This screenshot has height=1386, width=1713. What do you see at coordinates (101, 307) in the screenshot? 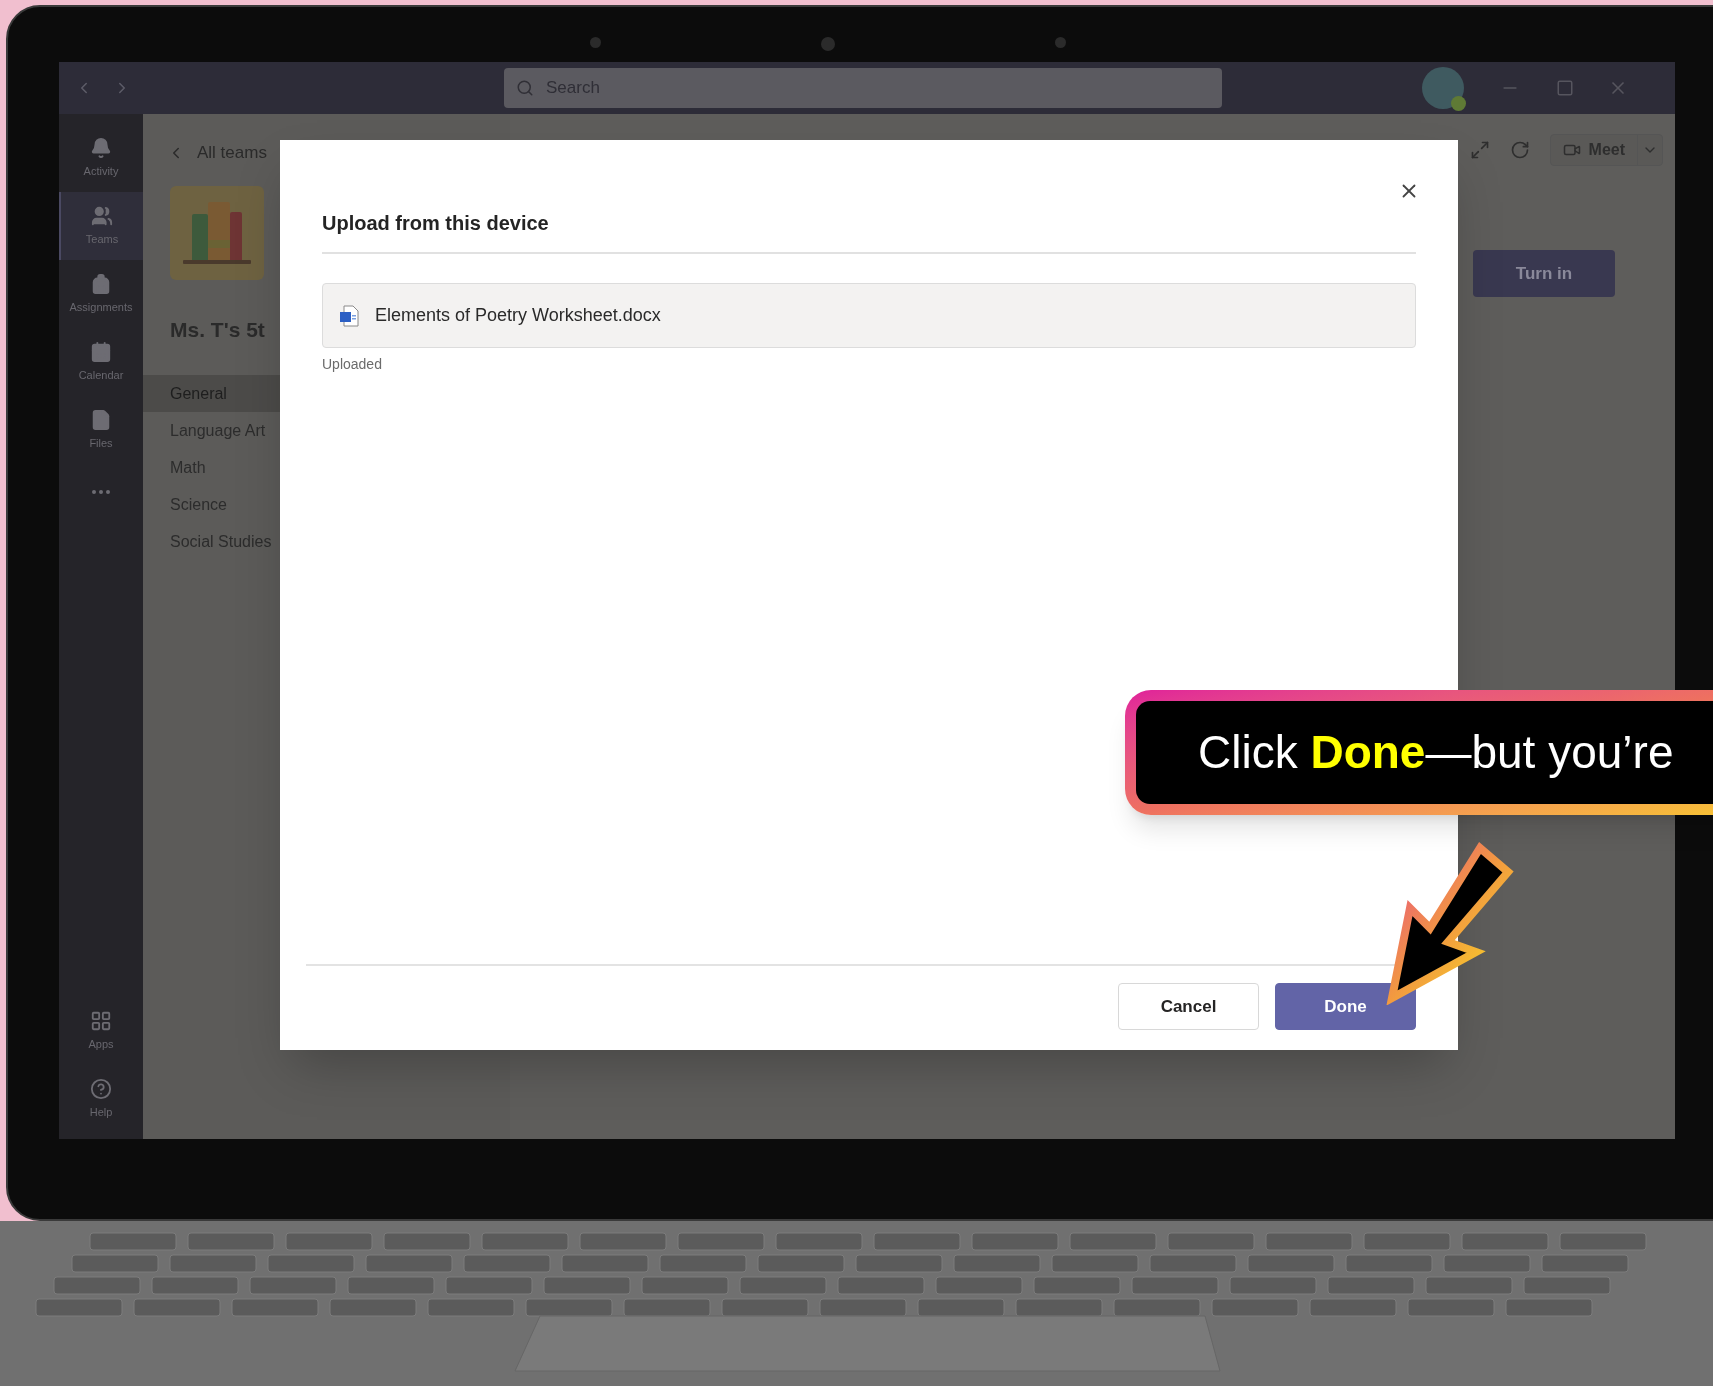
I see `rail-label: Assignments` at bounding box center [101, 307].